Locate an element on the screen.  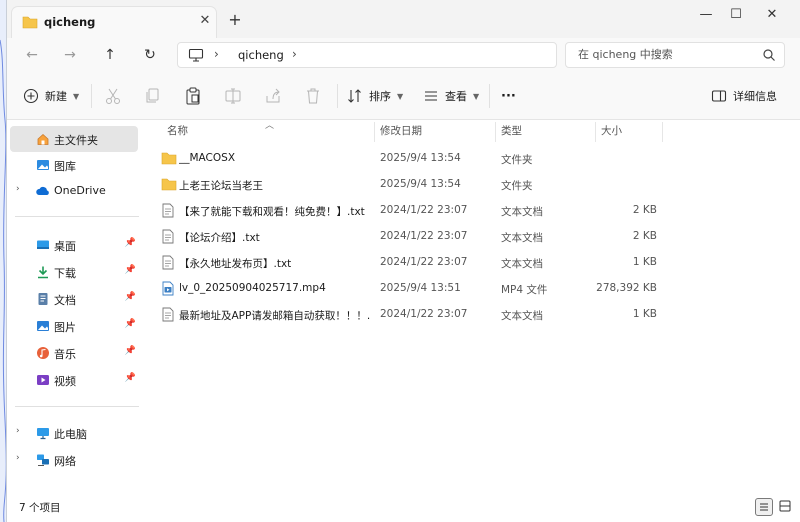
details-label: 详细信息 is located at coordinates (755, 96).